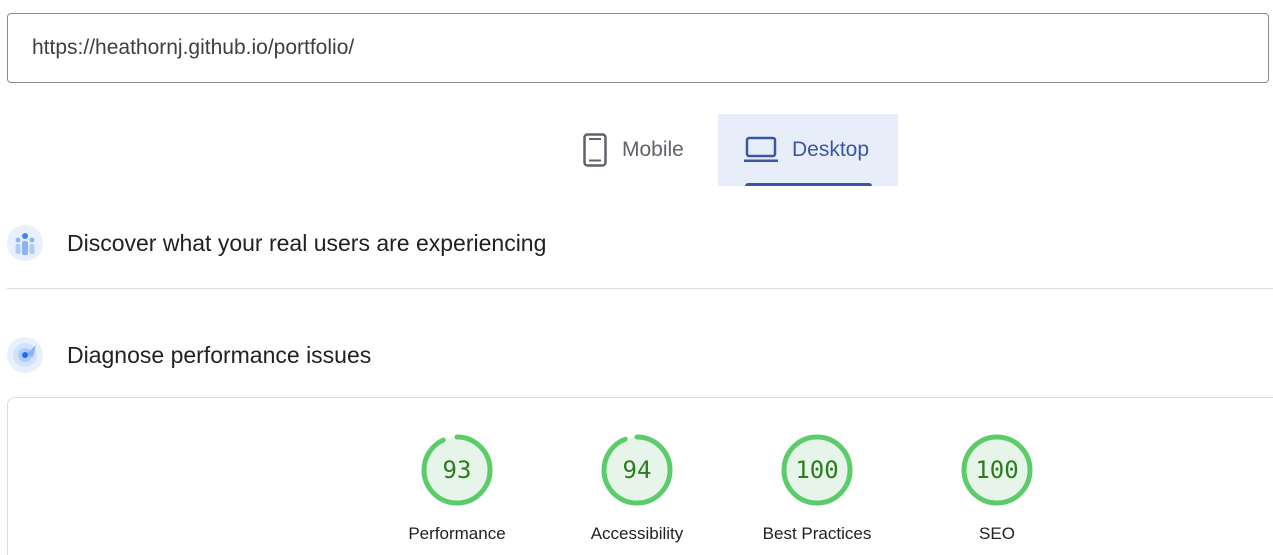  What do you see at coordinates (219, 354) in the screenshot?
I see `diagnose-section-title: Diagnose performance issues` at bounding box center [219, 354].